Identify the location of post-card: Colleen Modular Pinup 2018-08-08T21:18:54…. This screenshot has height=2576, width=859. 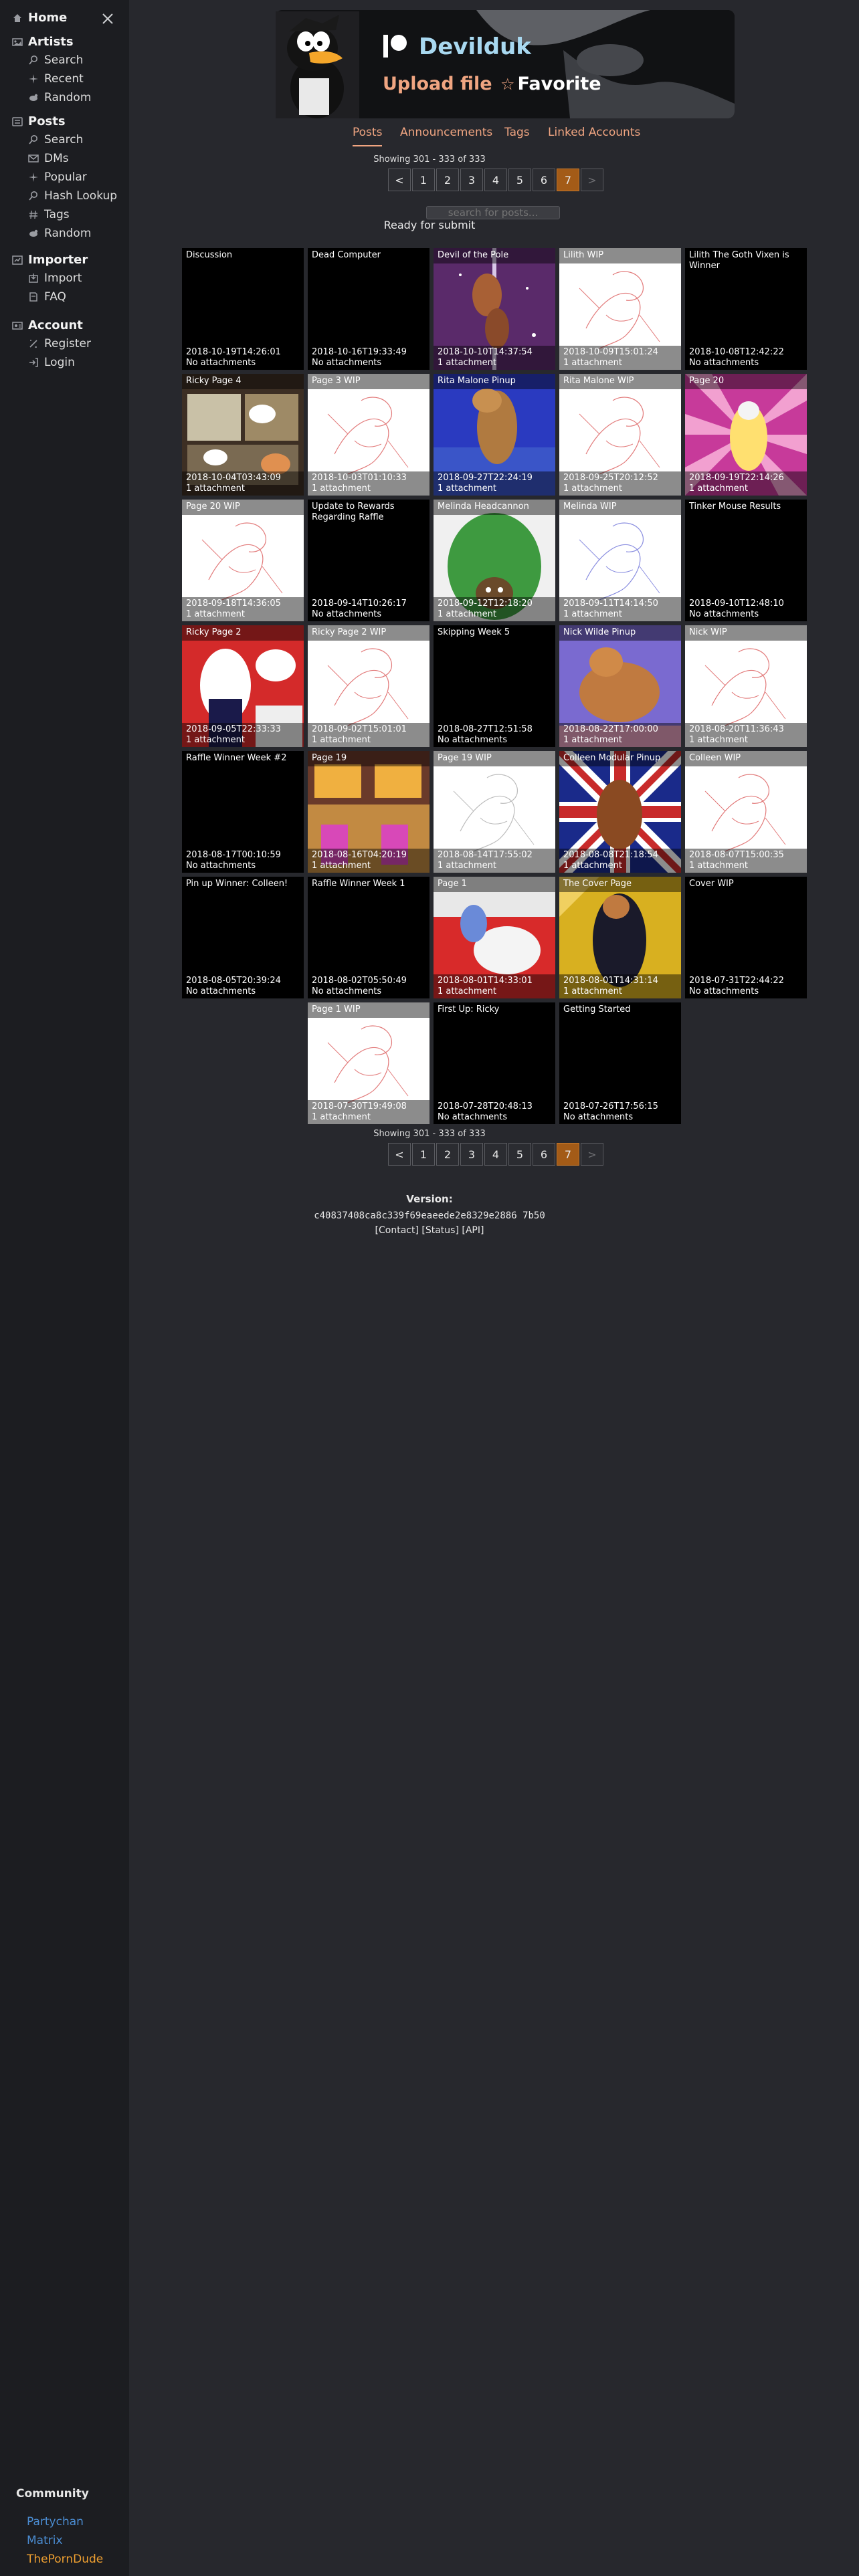
(620, 812).